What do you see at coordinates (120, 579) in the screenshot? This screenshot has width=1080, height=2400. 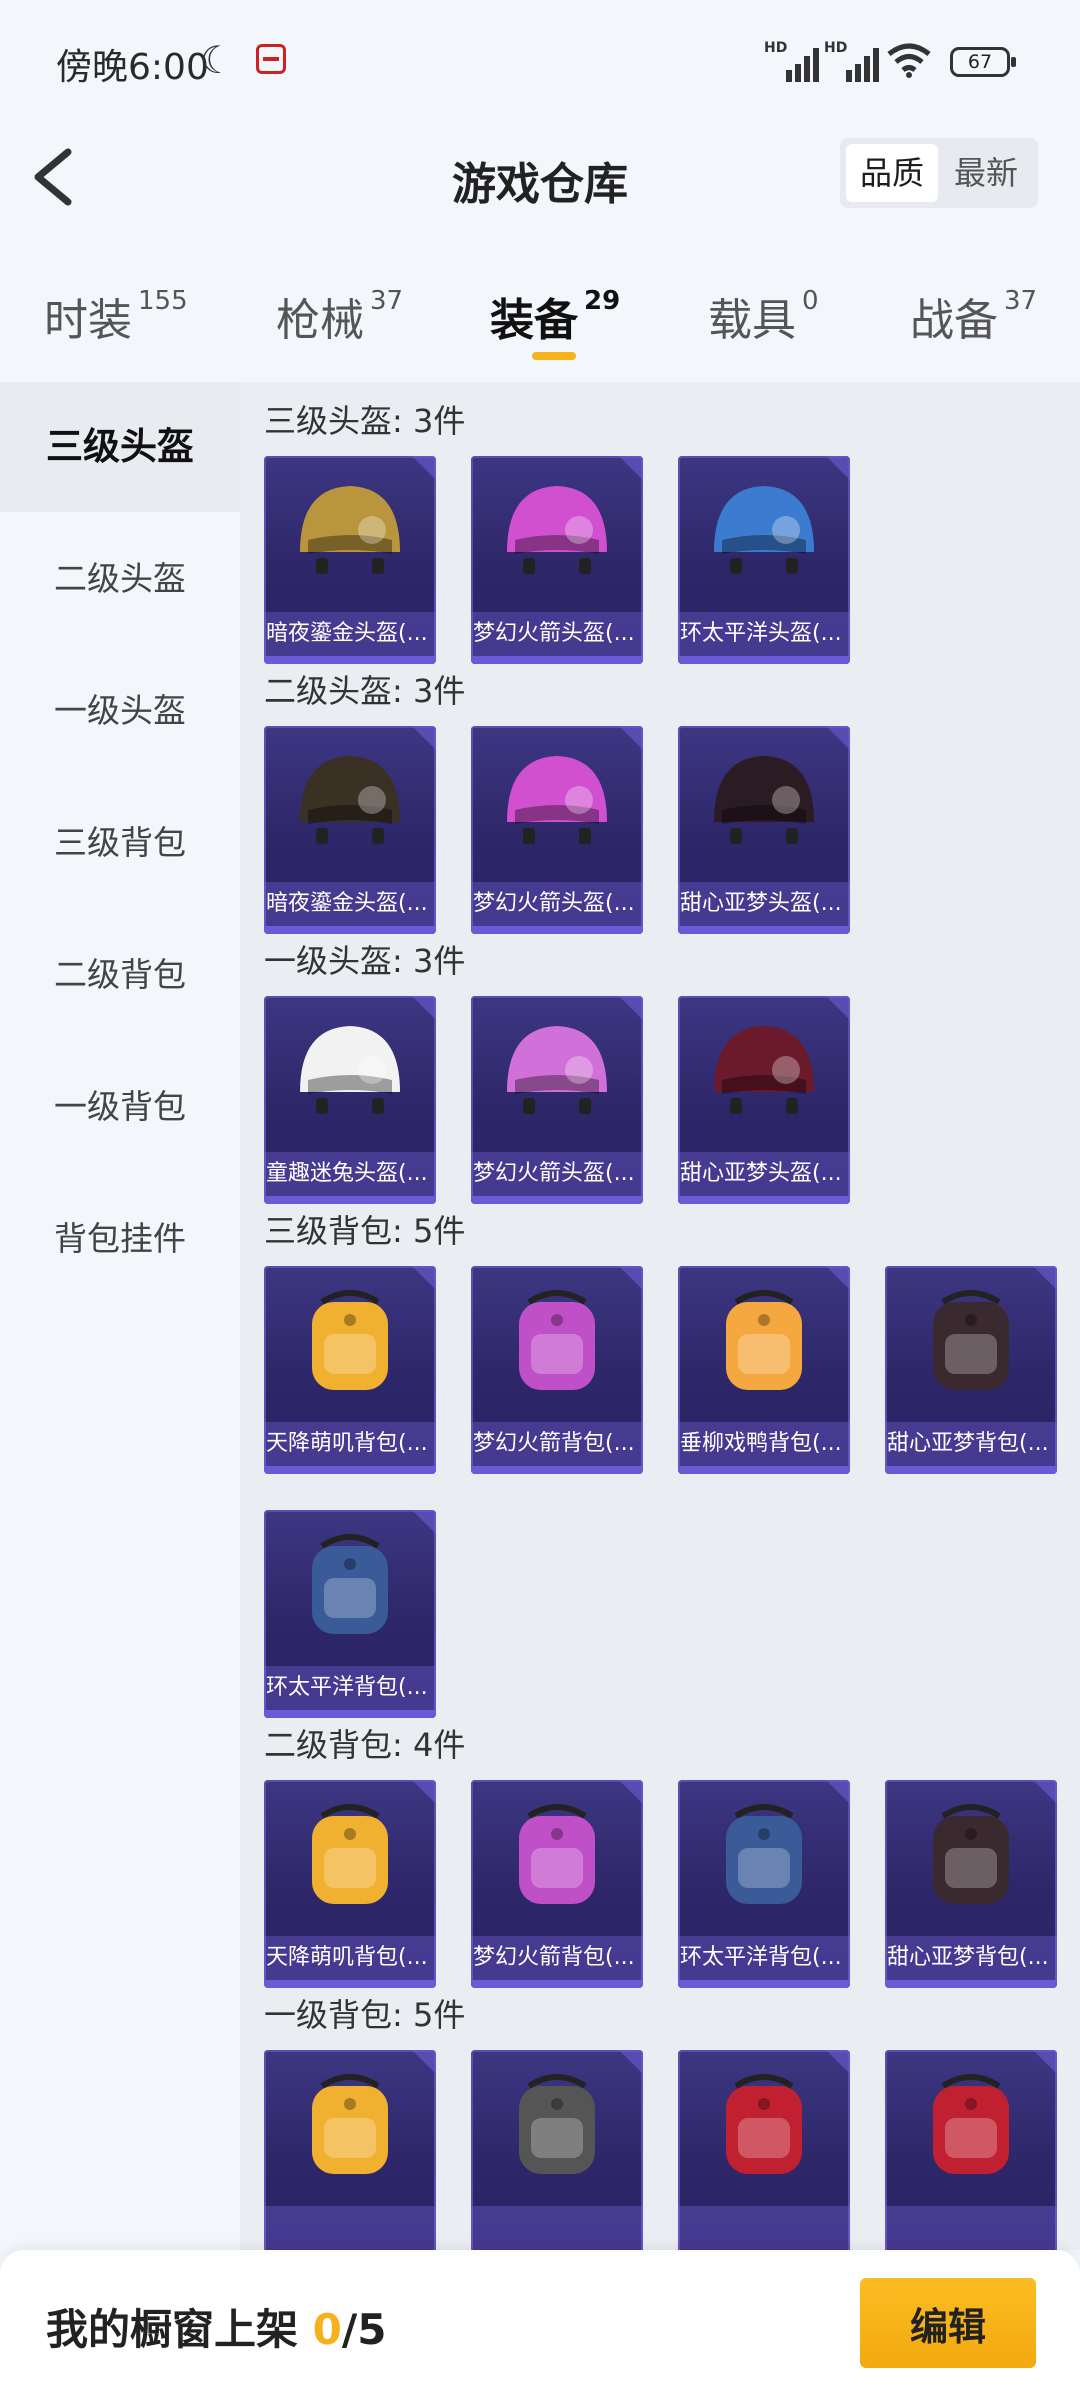 I see `sidebar-item-level2-helmet: 二级头盔` at bounding box center [120, 579].